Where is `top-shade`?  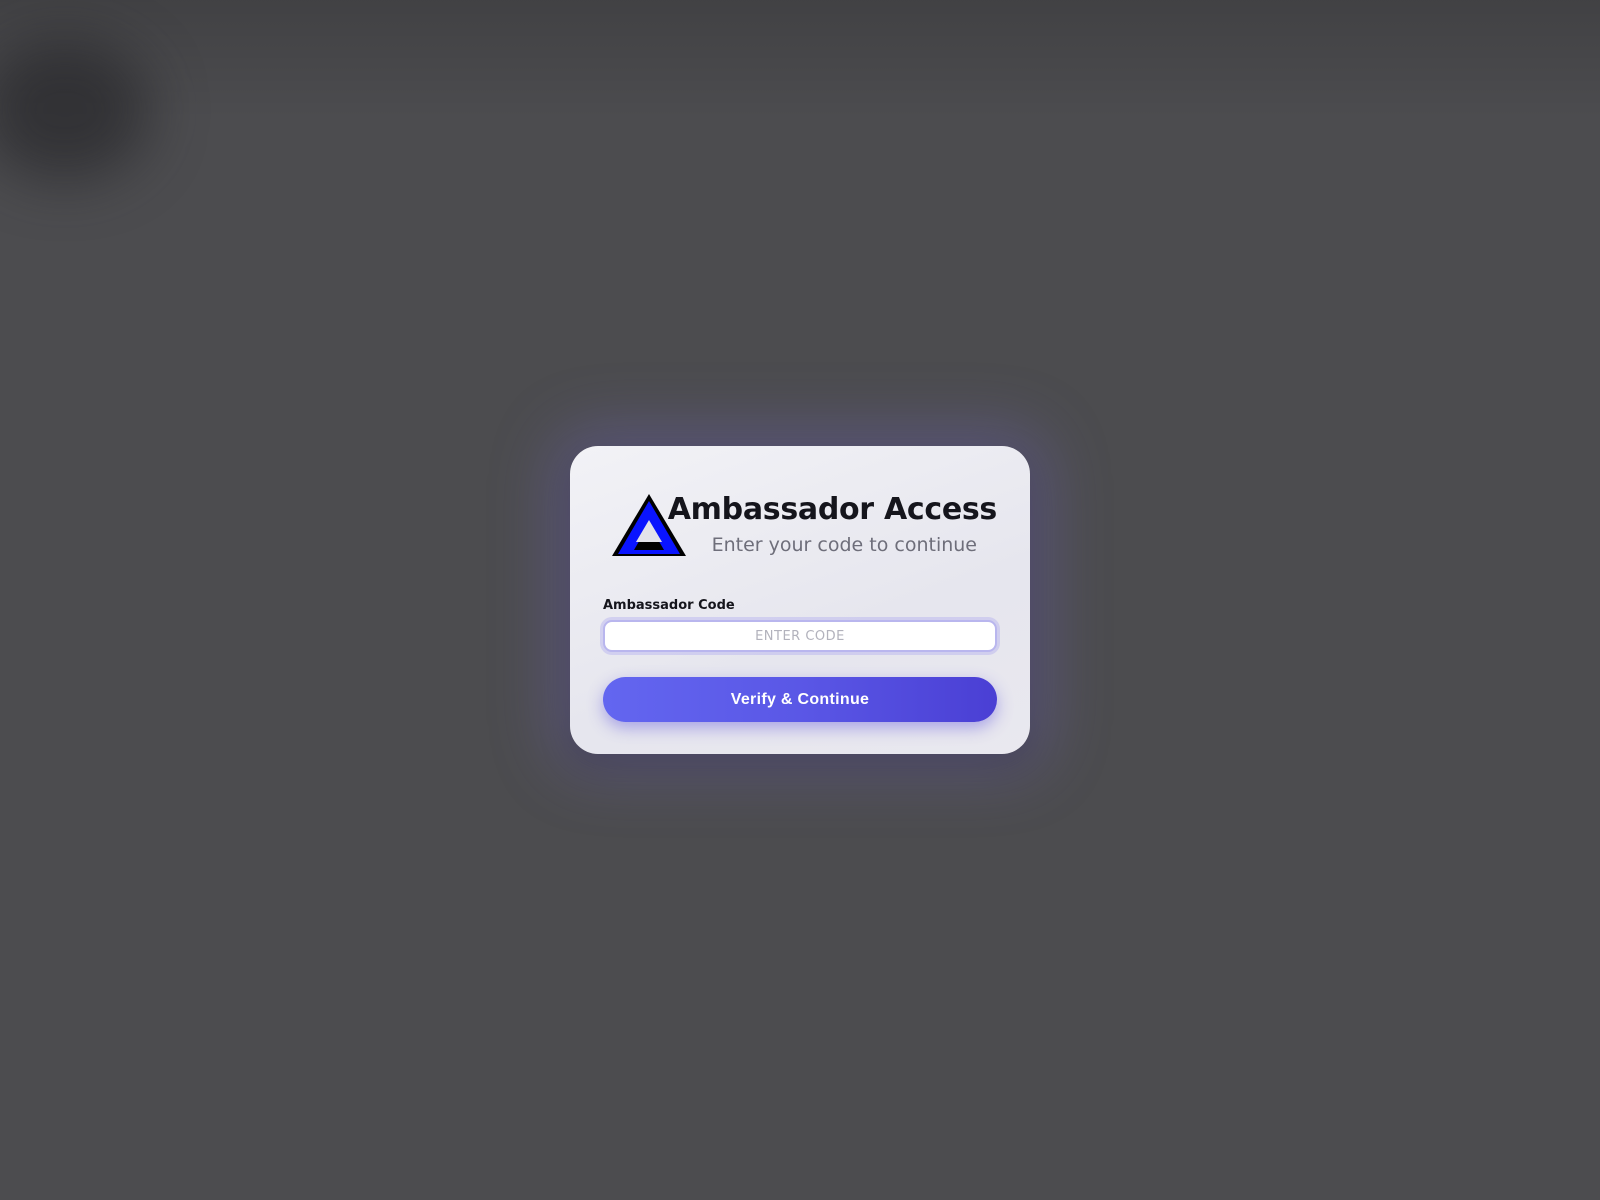 top-shade is located at coordinates (800, 60).